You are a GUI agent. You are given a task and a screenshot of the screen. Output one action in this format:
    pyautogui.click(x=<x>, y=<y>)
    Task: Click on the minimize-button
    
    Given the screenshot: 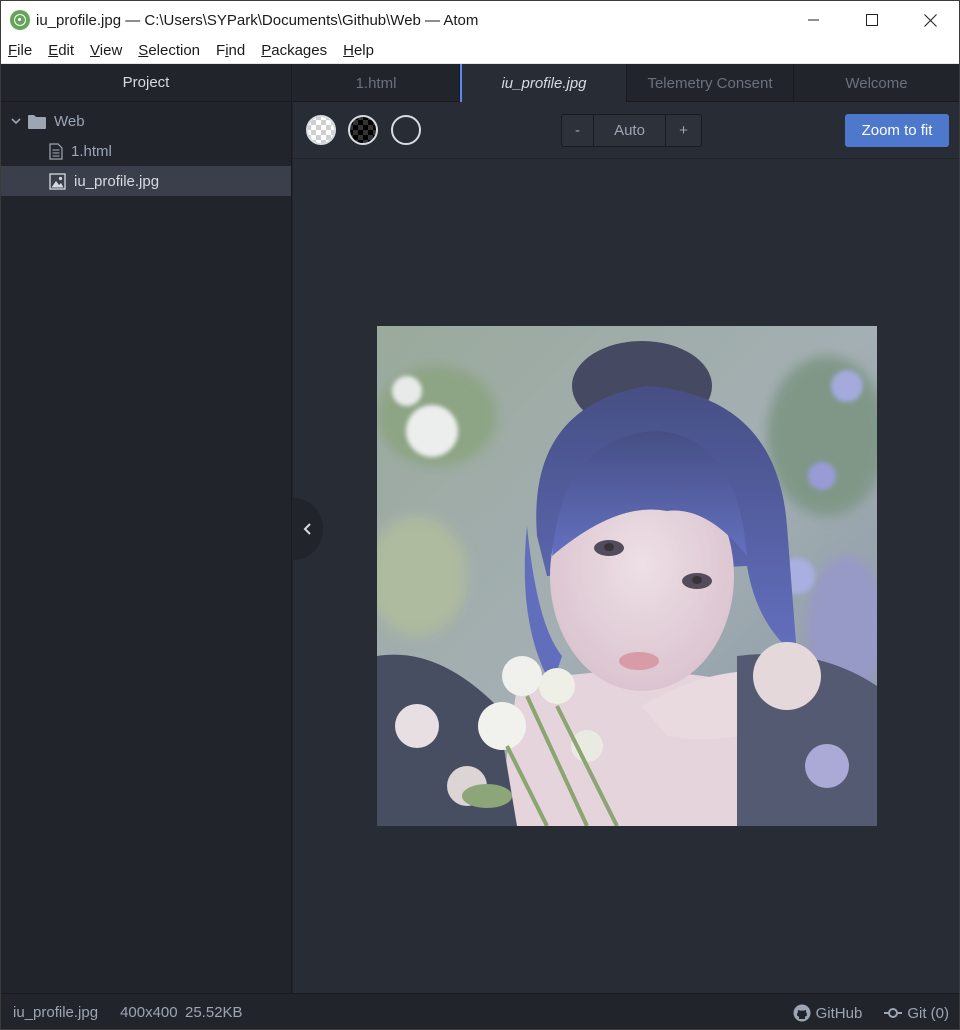 What is the action you would take?
    pyautogui.click(x=814, y=20)
    